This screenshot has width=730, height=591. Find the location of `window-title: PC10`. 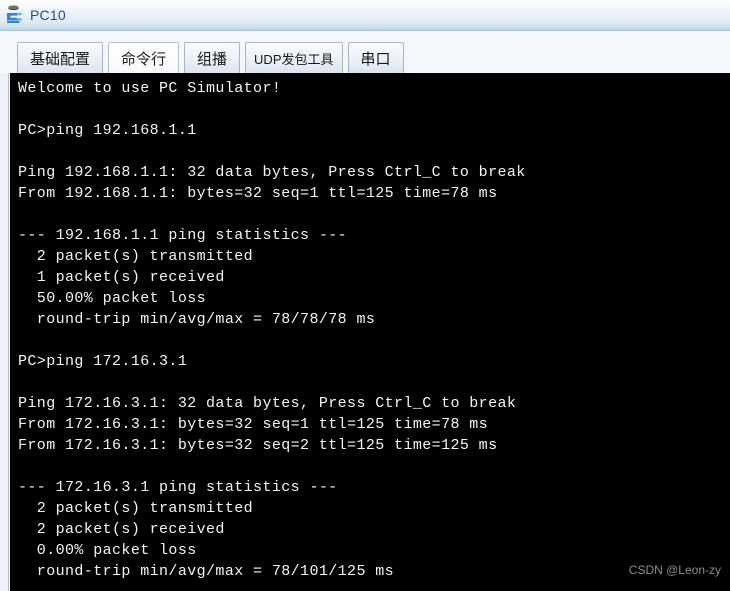

window-title: PC10 is located at coordinates (48, 15).